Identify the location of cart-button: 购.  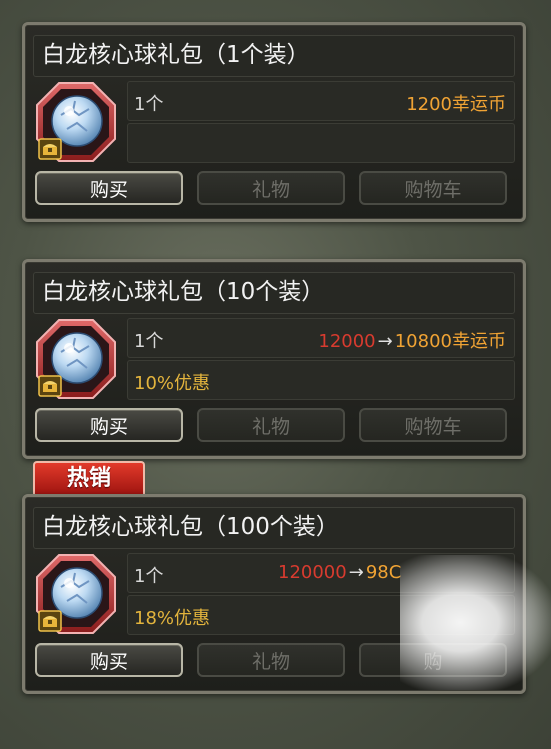
(433, 660).